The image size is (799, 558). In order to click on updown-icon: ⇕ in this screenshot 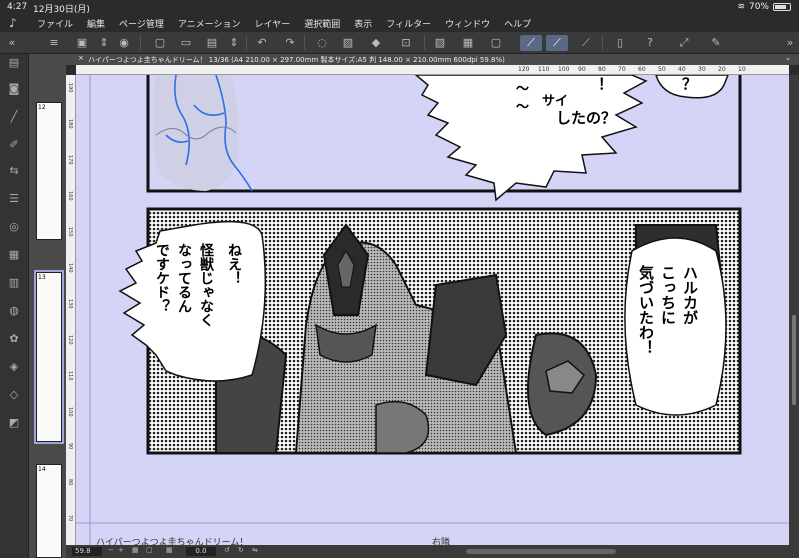, I will do `click(104, 43)`.